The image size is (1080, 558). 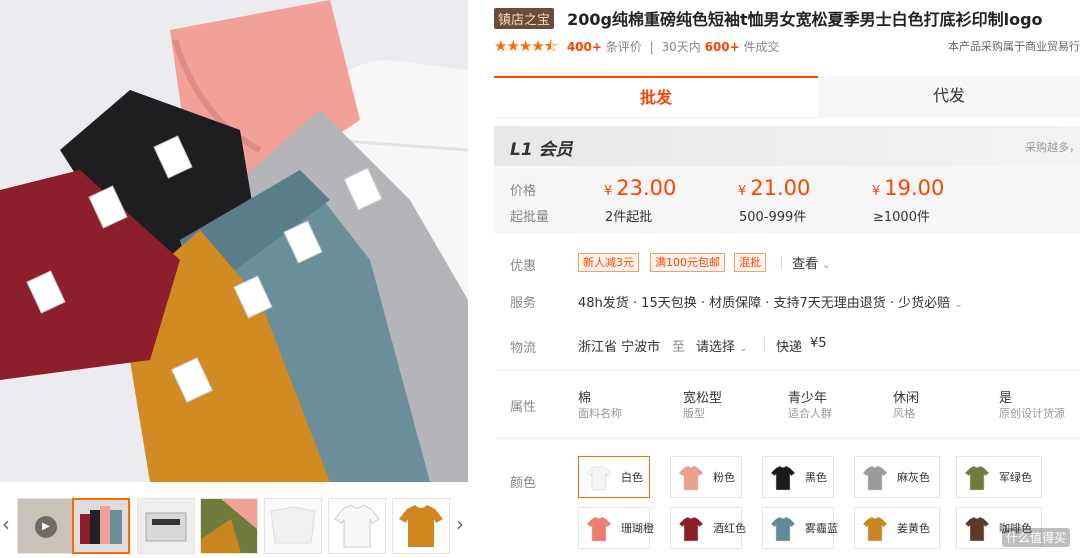 What do you see at coordinates (523, 191) in the screenshot?
I see `price-label: 价格` at bounding box center [523, 191].